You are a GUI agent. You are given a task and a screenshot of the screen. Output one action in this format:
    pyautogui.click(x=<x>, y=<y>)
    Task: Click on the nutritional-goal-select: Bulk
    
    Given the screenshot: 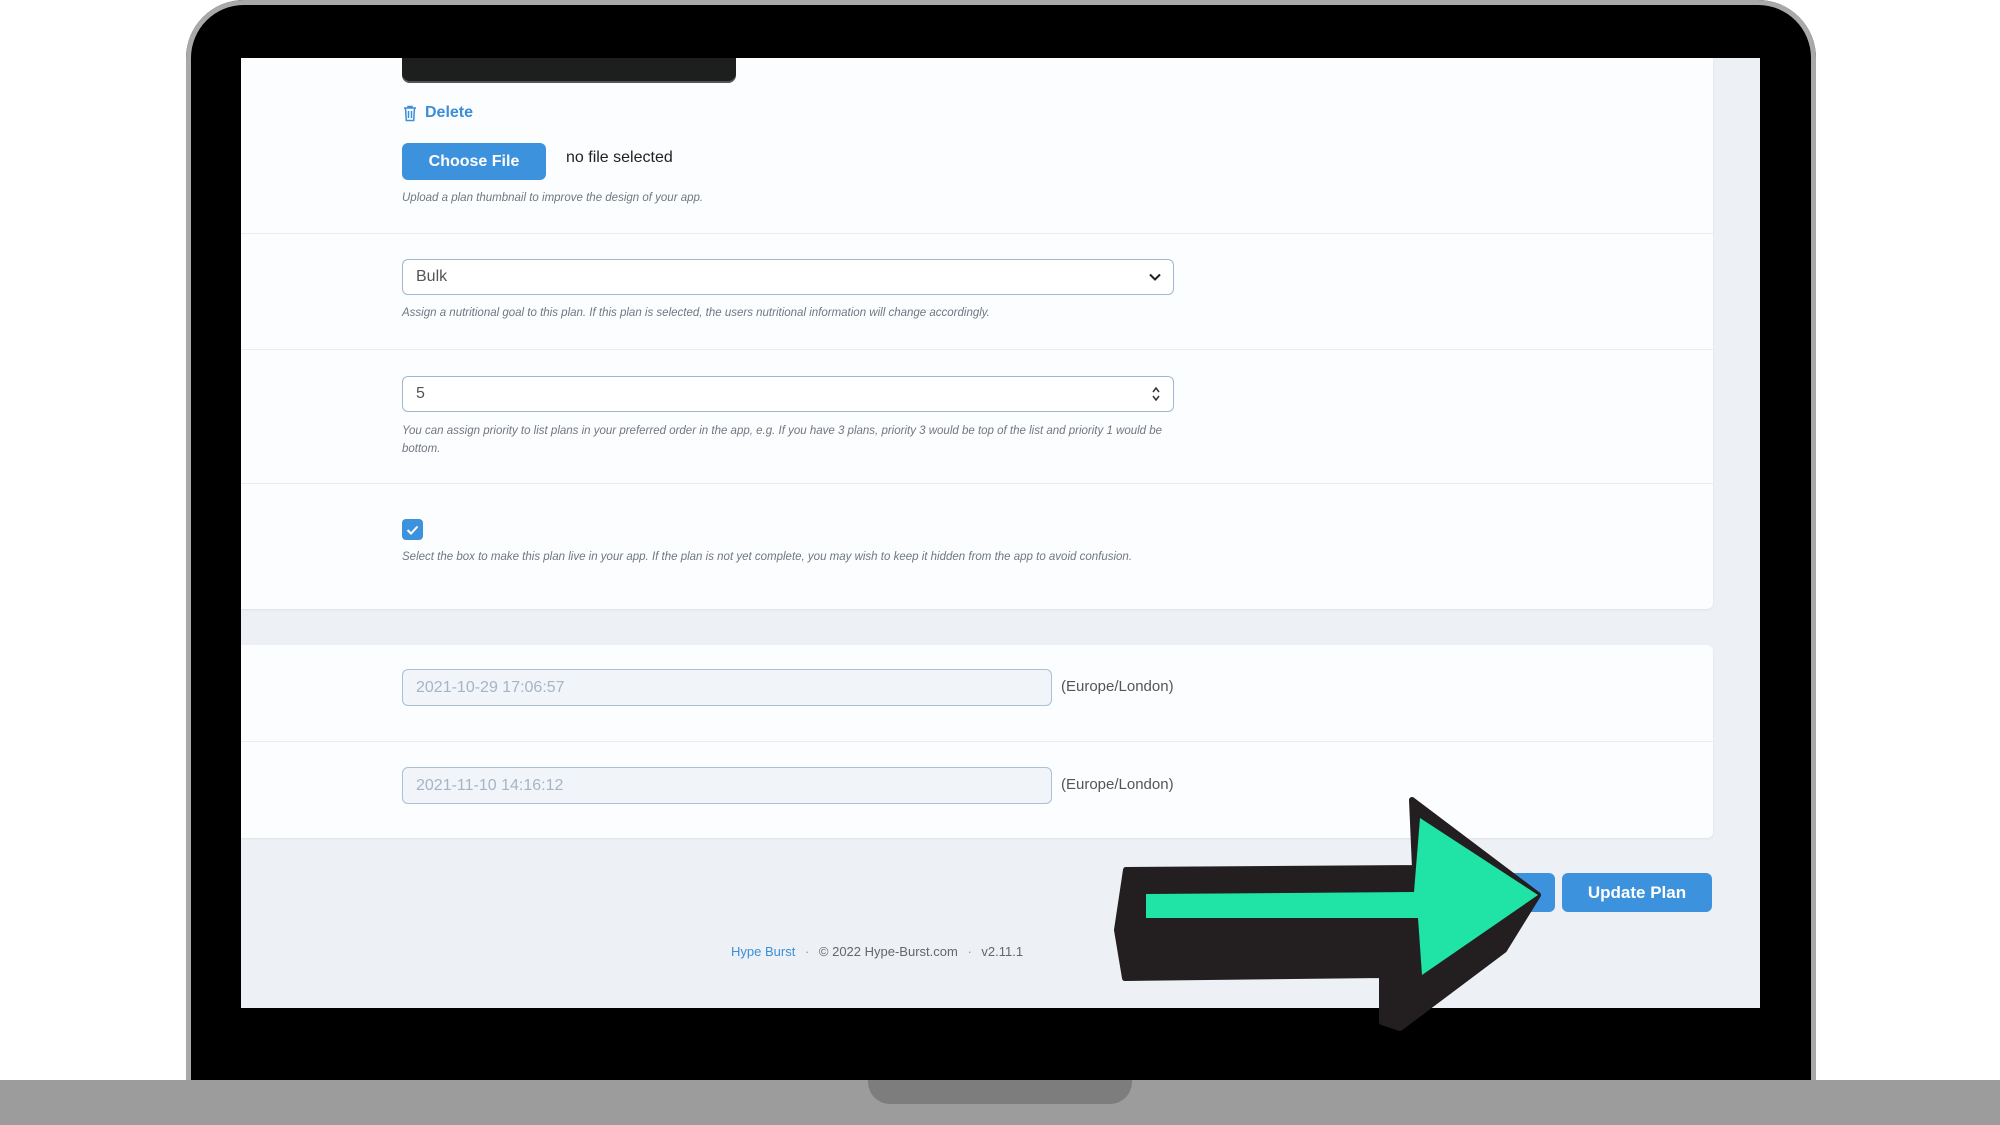 What is the action you would take?
    pyautogui.click(x=788, y=277)
    